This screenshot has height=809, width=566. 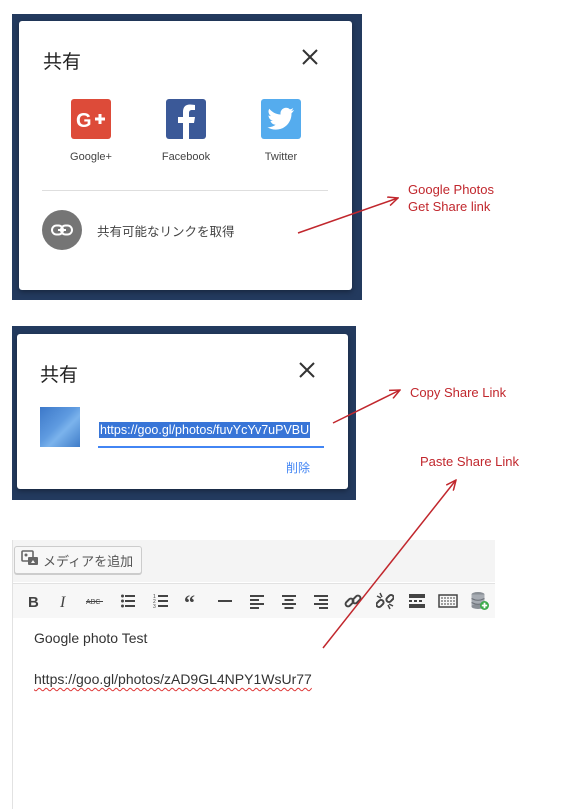 I want to click on content-line-title: Google photo Test, so click(x=90, y=638).